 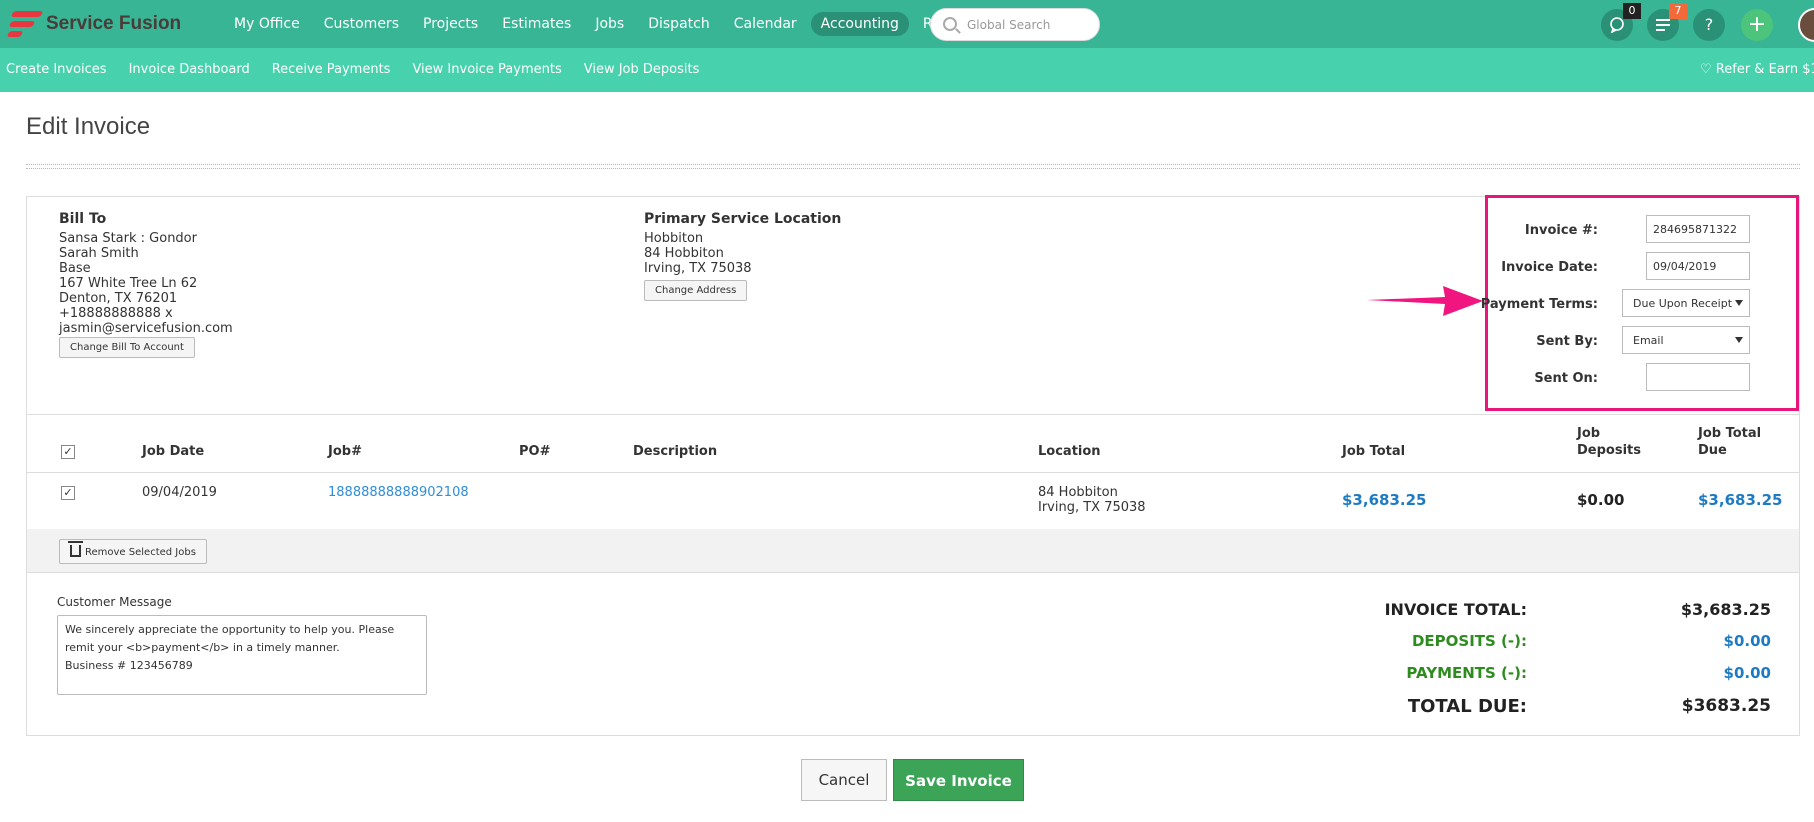 What do you see at coordinates (114, 602) in the screenshot?
I see `customer-message-label: Customer Message` at bounding box center [114, 602].